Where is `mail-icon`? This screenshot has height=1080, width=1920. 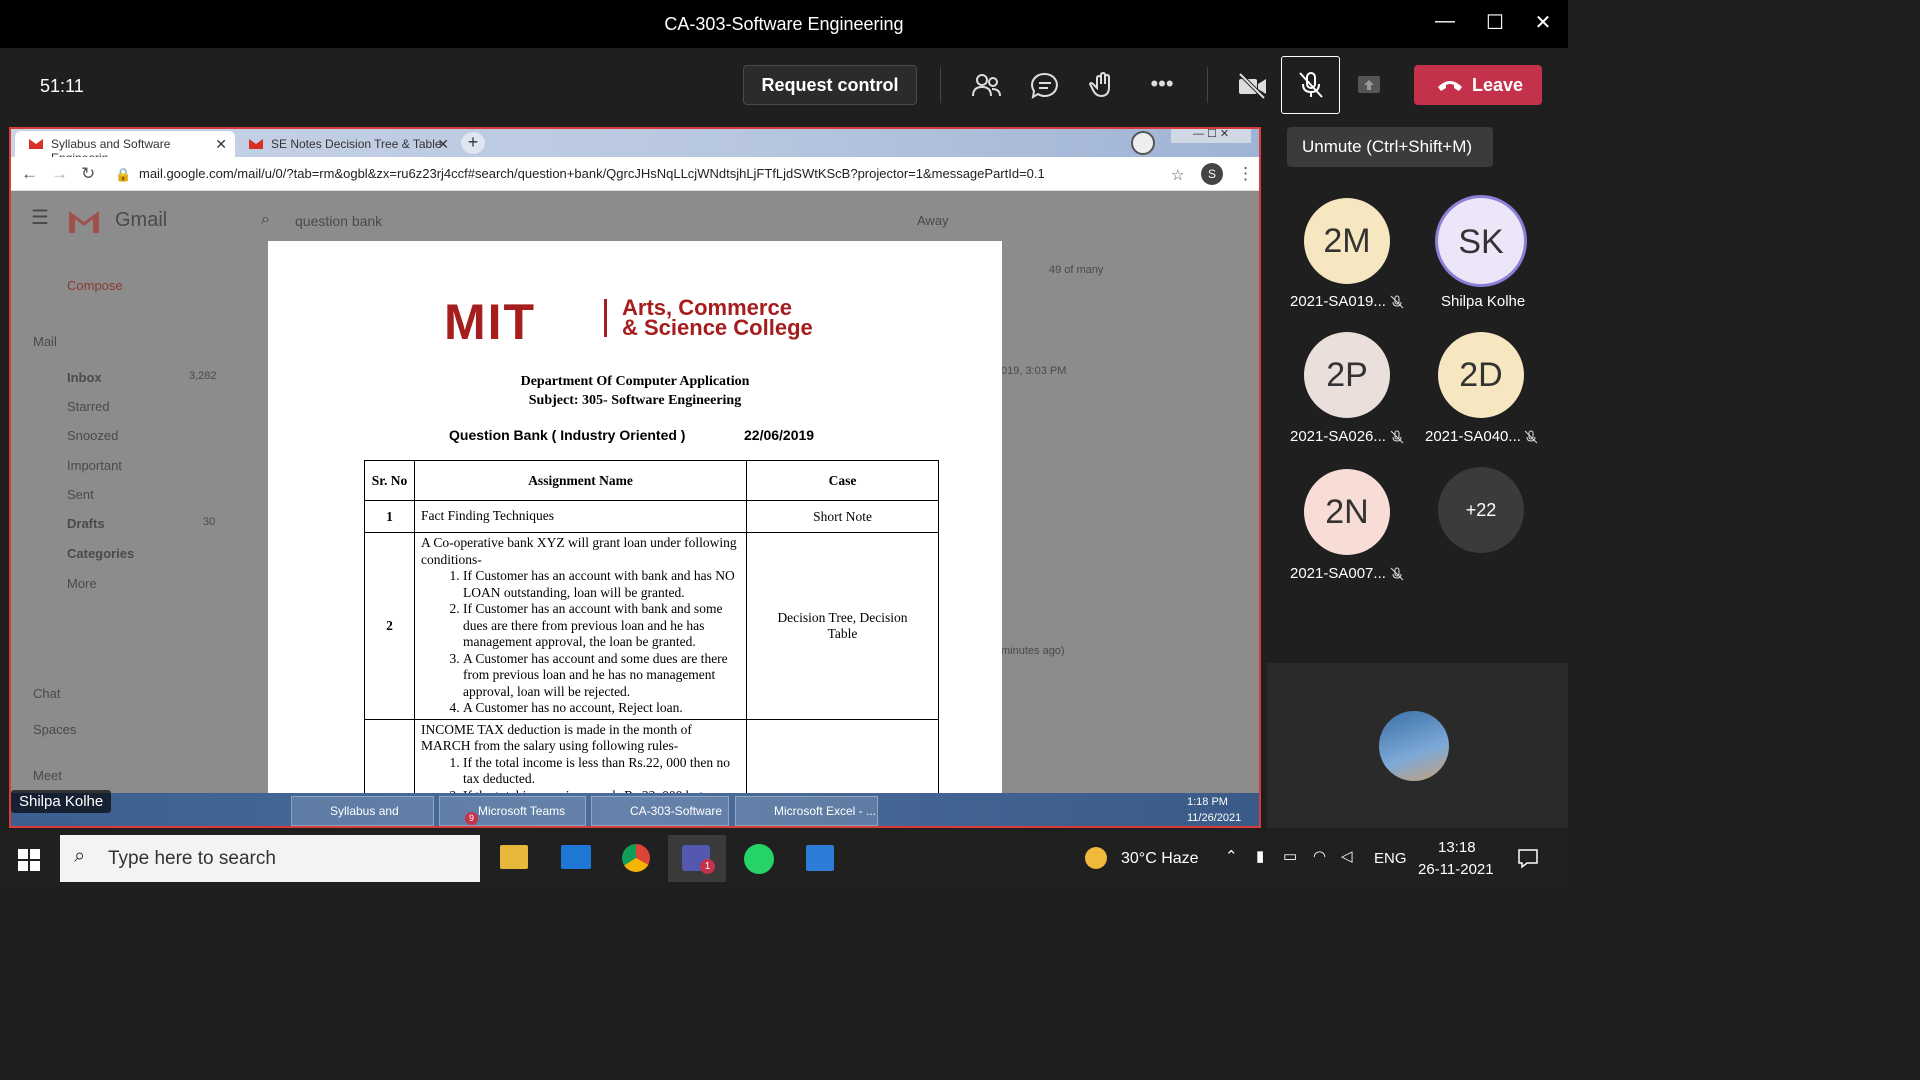 mail-icon is located at coordinates (576, 857).